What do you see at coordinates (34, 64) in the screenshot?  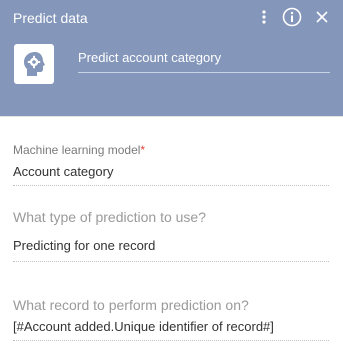 I see `ml-head-icon` at bounding box center [34, 64].